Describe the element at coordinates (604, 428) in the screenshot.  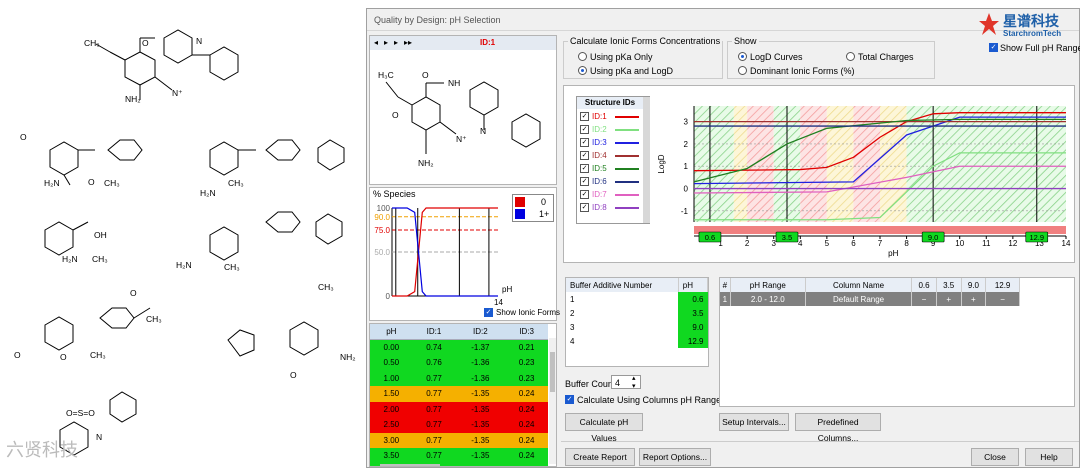
I see `calculate-ph-values-button: Calculate pH Values` at that location.